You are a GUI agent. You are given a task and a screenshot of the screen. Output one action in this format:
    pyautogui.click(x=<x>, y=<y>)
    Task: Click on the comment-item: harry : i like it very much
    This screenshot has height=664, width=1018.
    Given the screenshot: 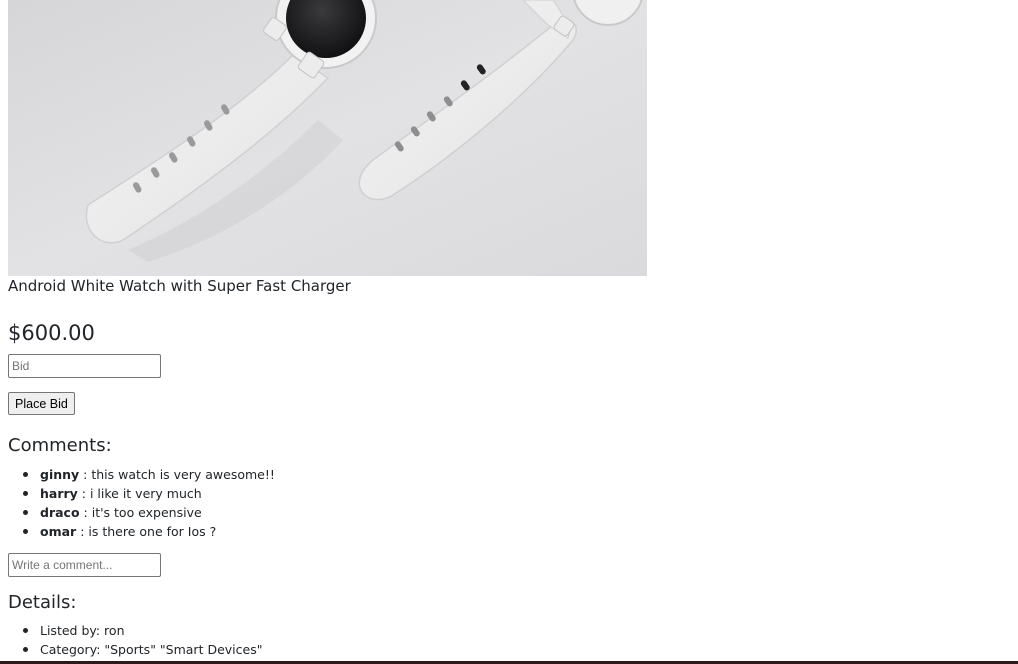 What is the action you would take?
    pyautogui.click(x=137, y=493)
    